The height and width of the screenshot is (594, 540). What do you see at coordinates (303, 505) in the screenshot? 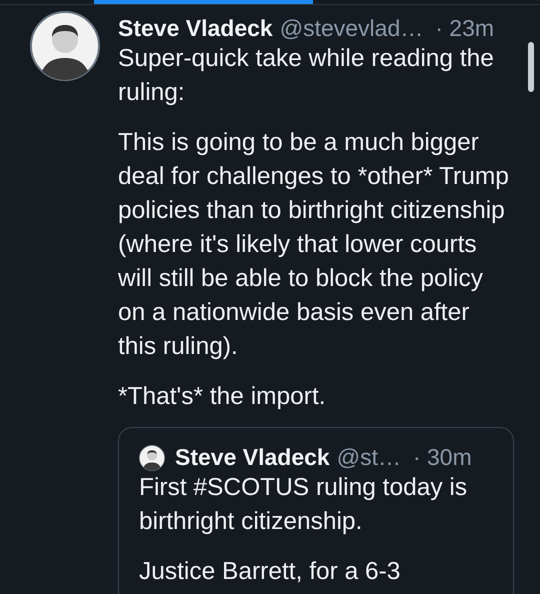
I see `post-text: First #SCOTUS ruling today is birthright citizenship.` at bounding box center [303, 505].